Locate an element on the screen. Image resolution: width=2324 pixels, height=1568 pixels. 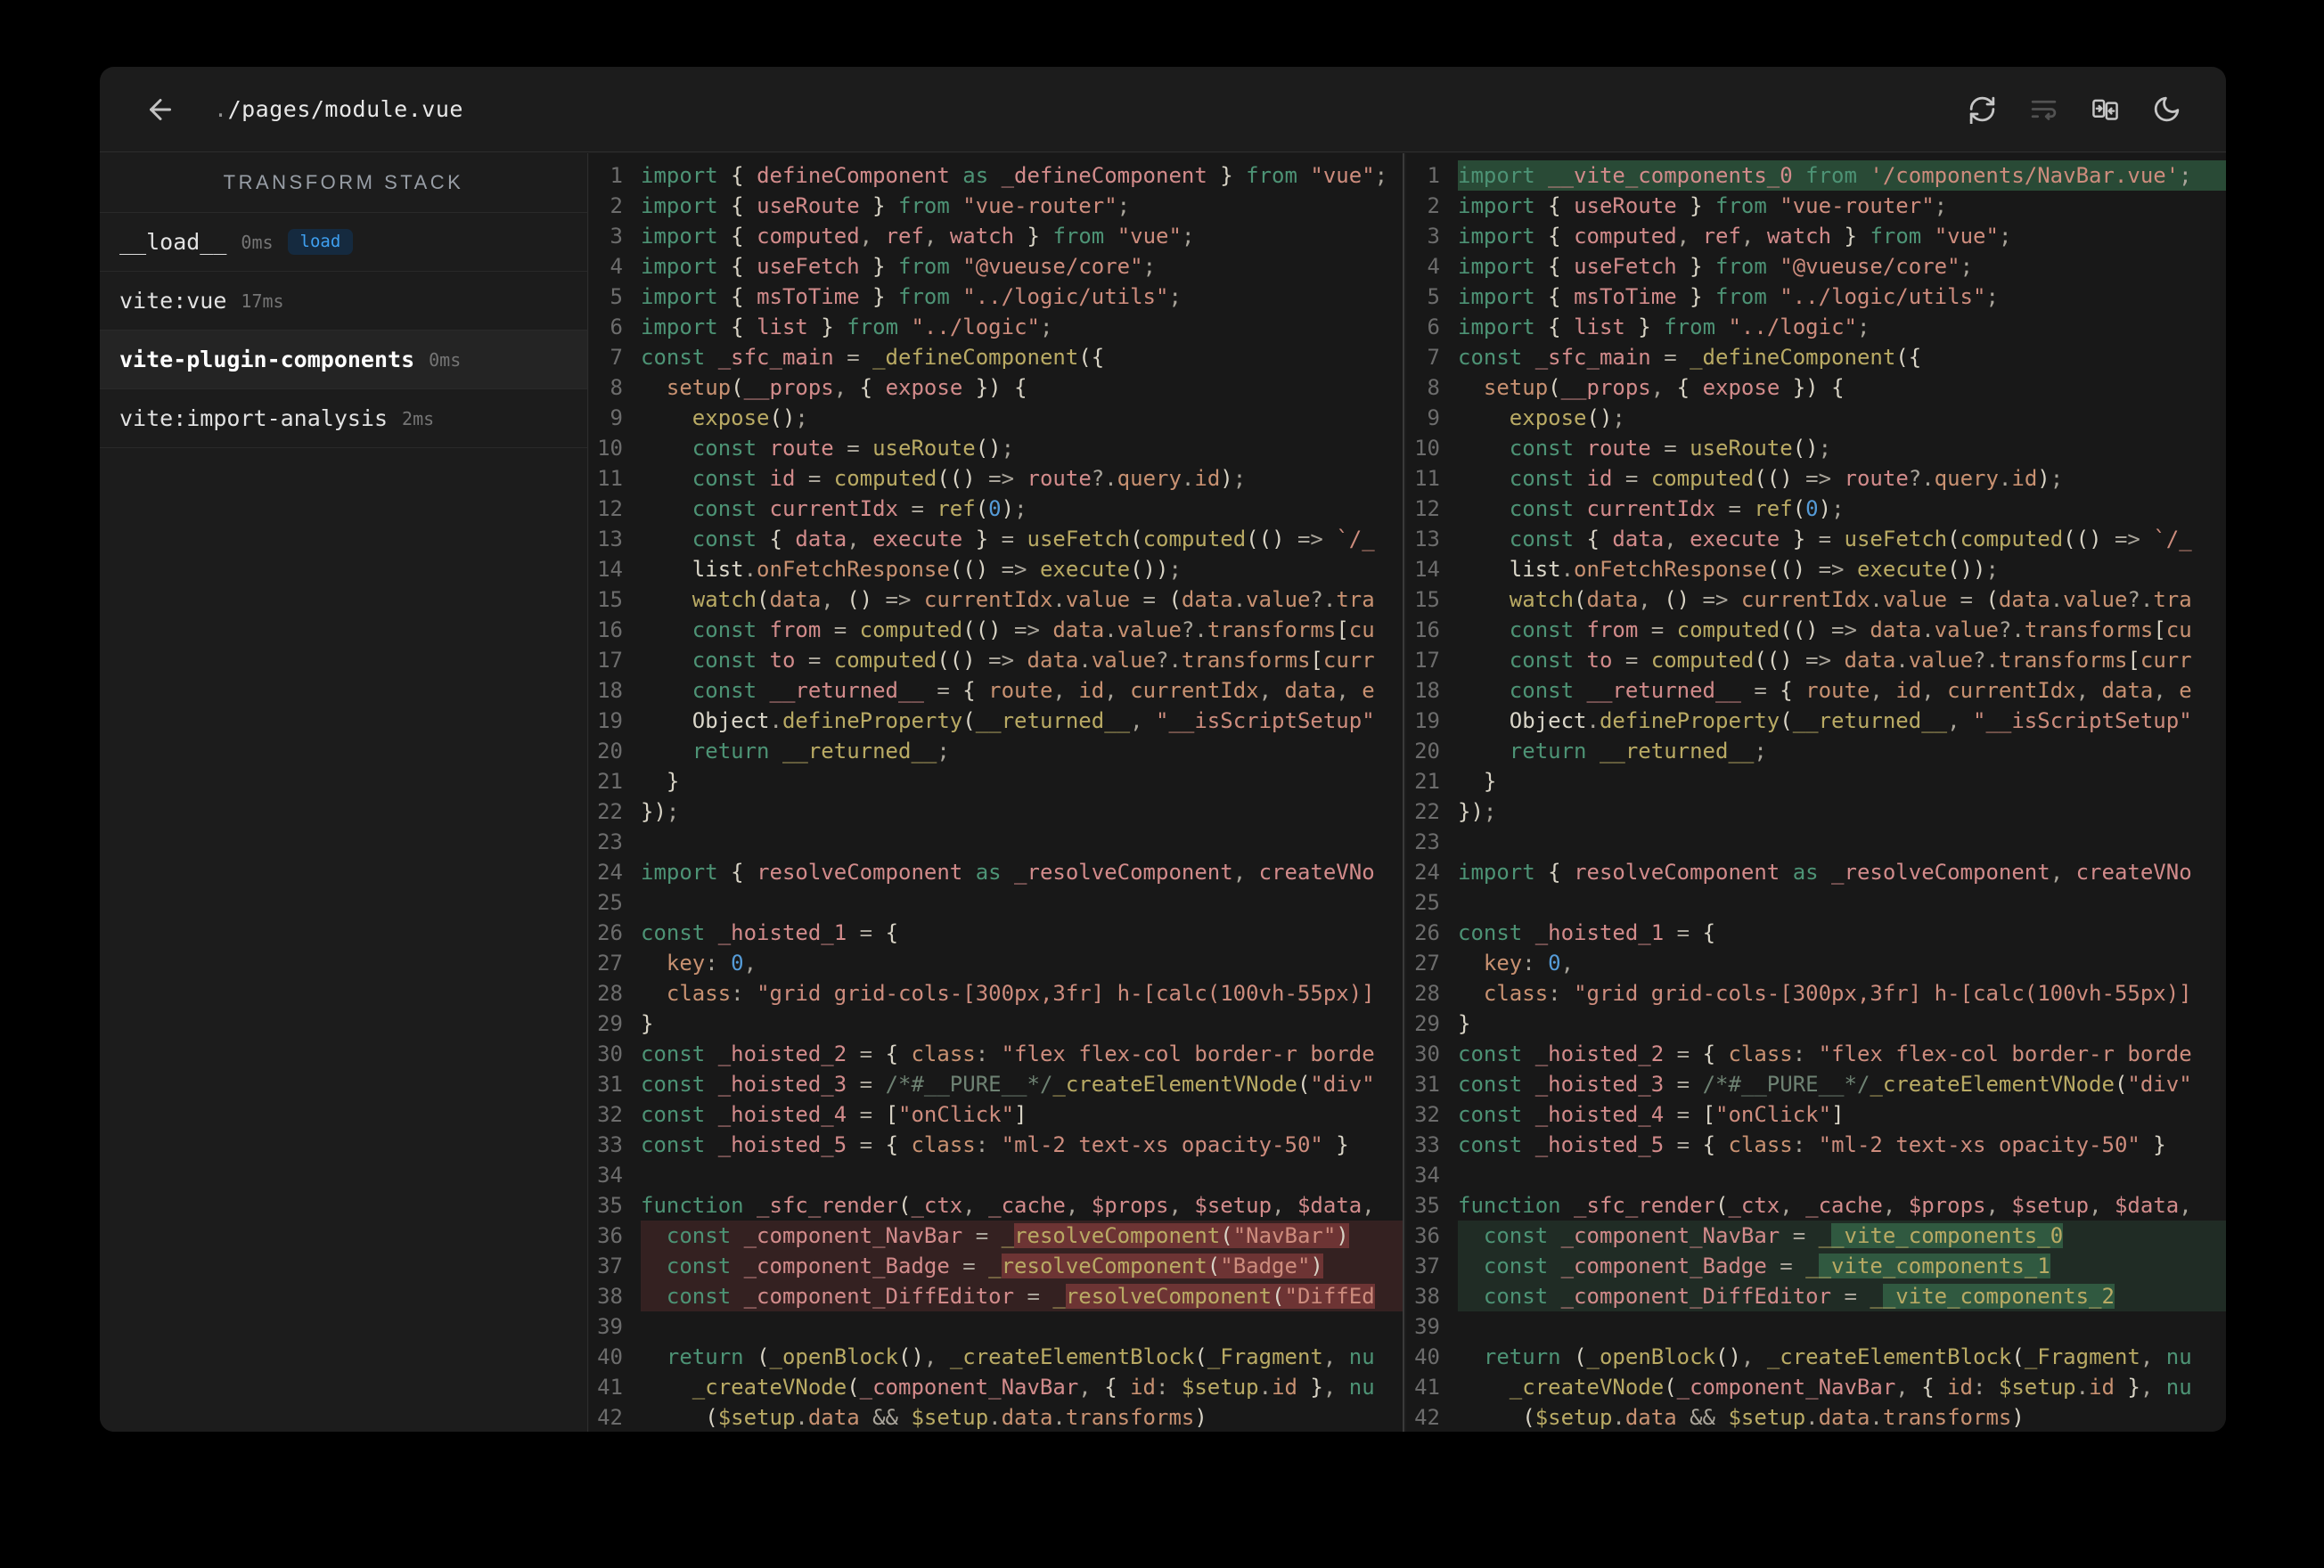
line-number: 1 is located at coordinates (616, 175).